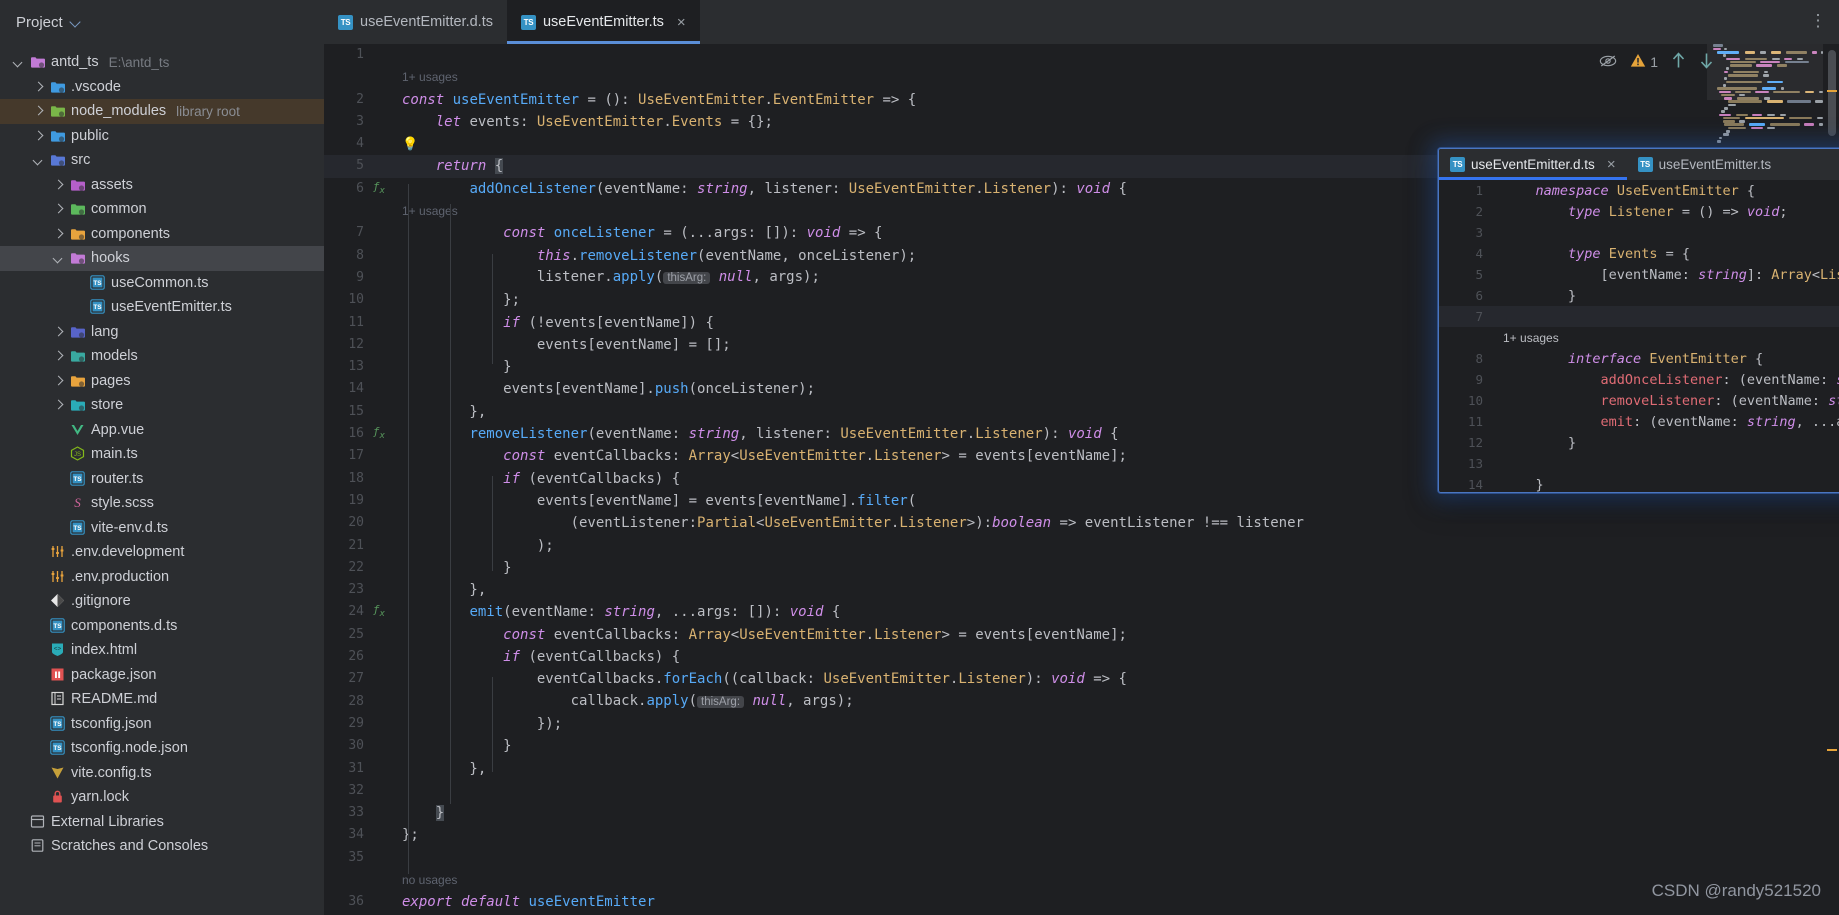 The image size is (1839, 915). Describe the element at coordinates (403, 144) in the screenshot. I see `code-text: 💡` at that location.